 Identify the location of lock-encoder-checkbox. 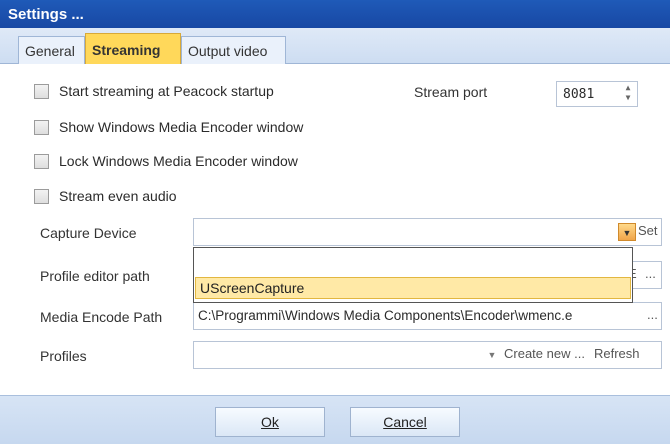
(41, 161).